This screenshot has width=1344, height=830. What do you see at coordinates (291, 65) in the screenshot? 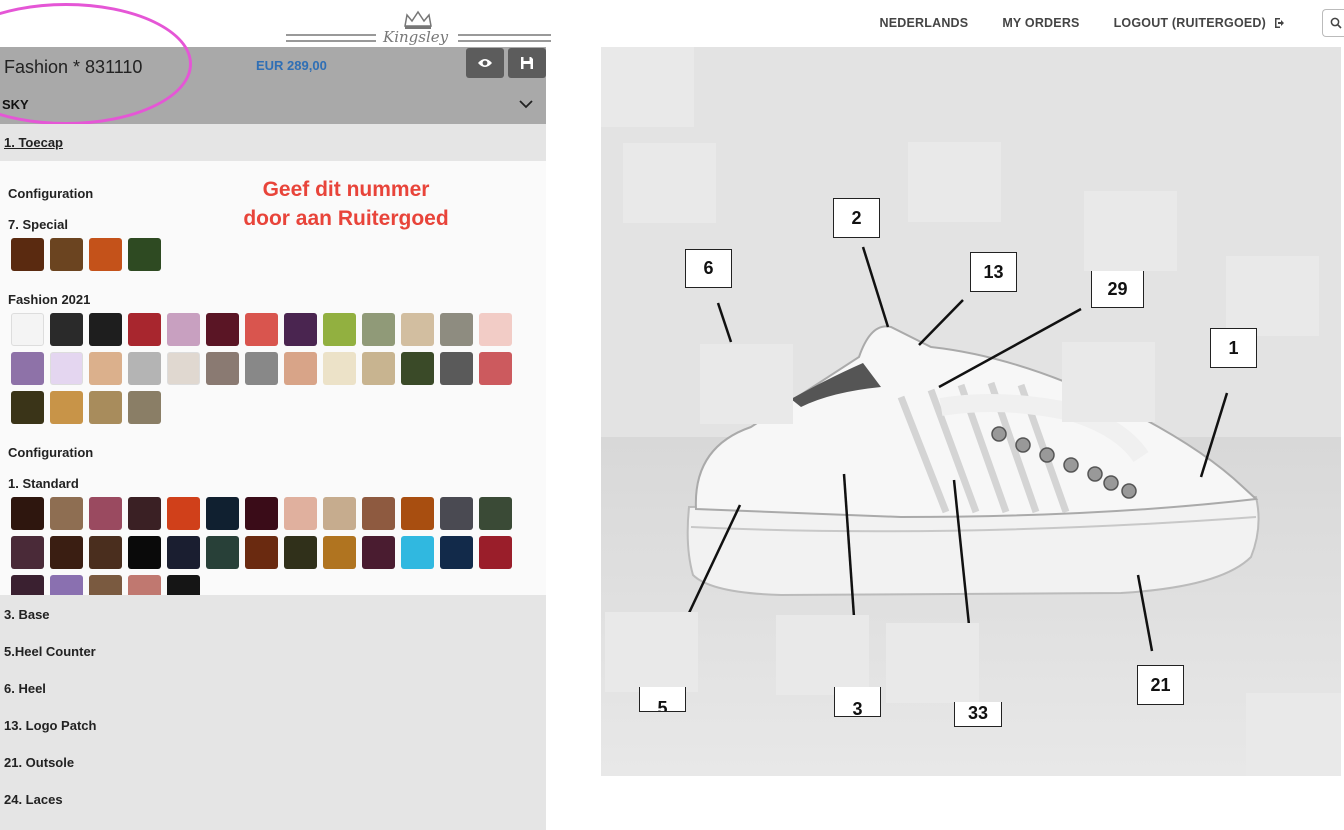
I see `product-price: EUR 289,00` at bounding box center [291, 65].